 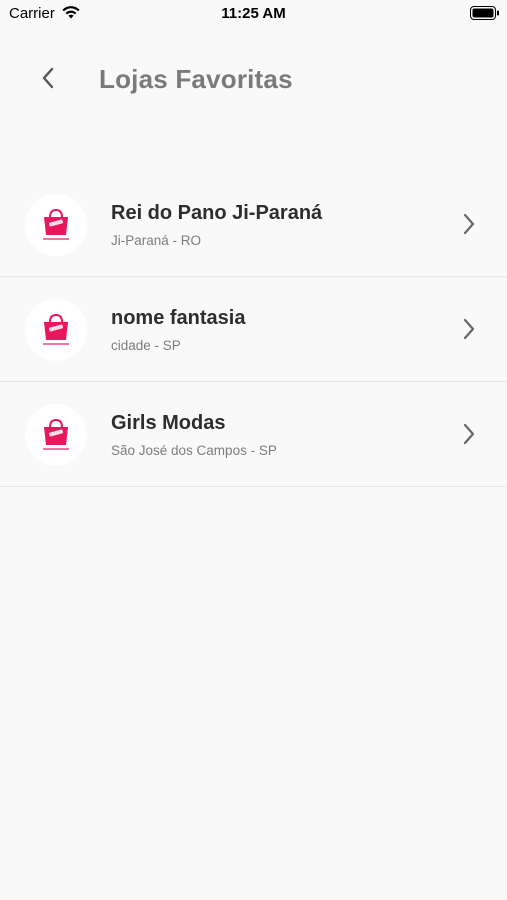 I want to click on clock: 11:25 AM, so click(x=253, y=13).